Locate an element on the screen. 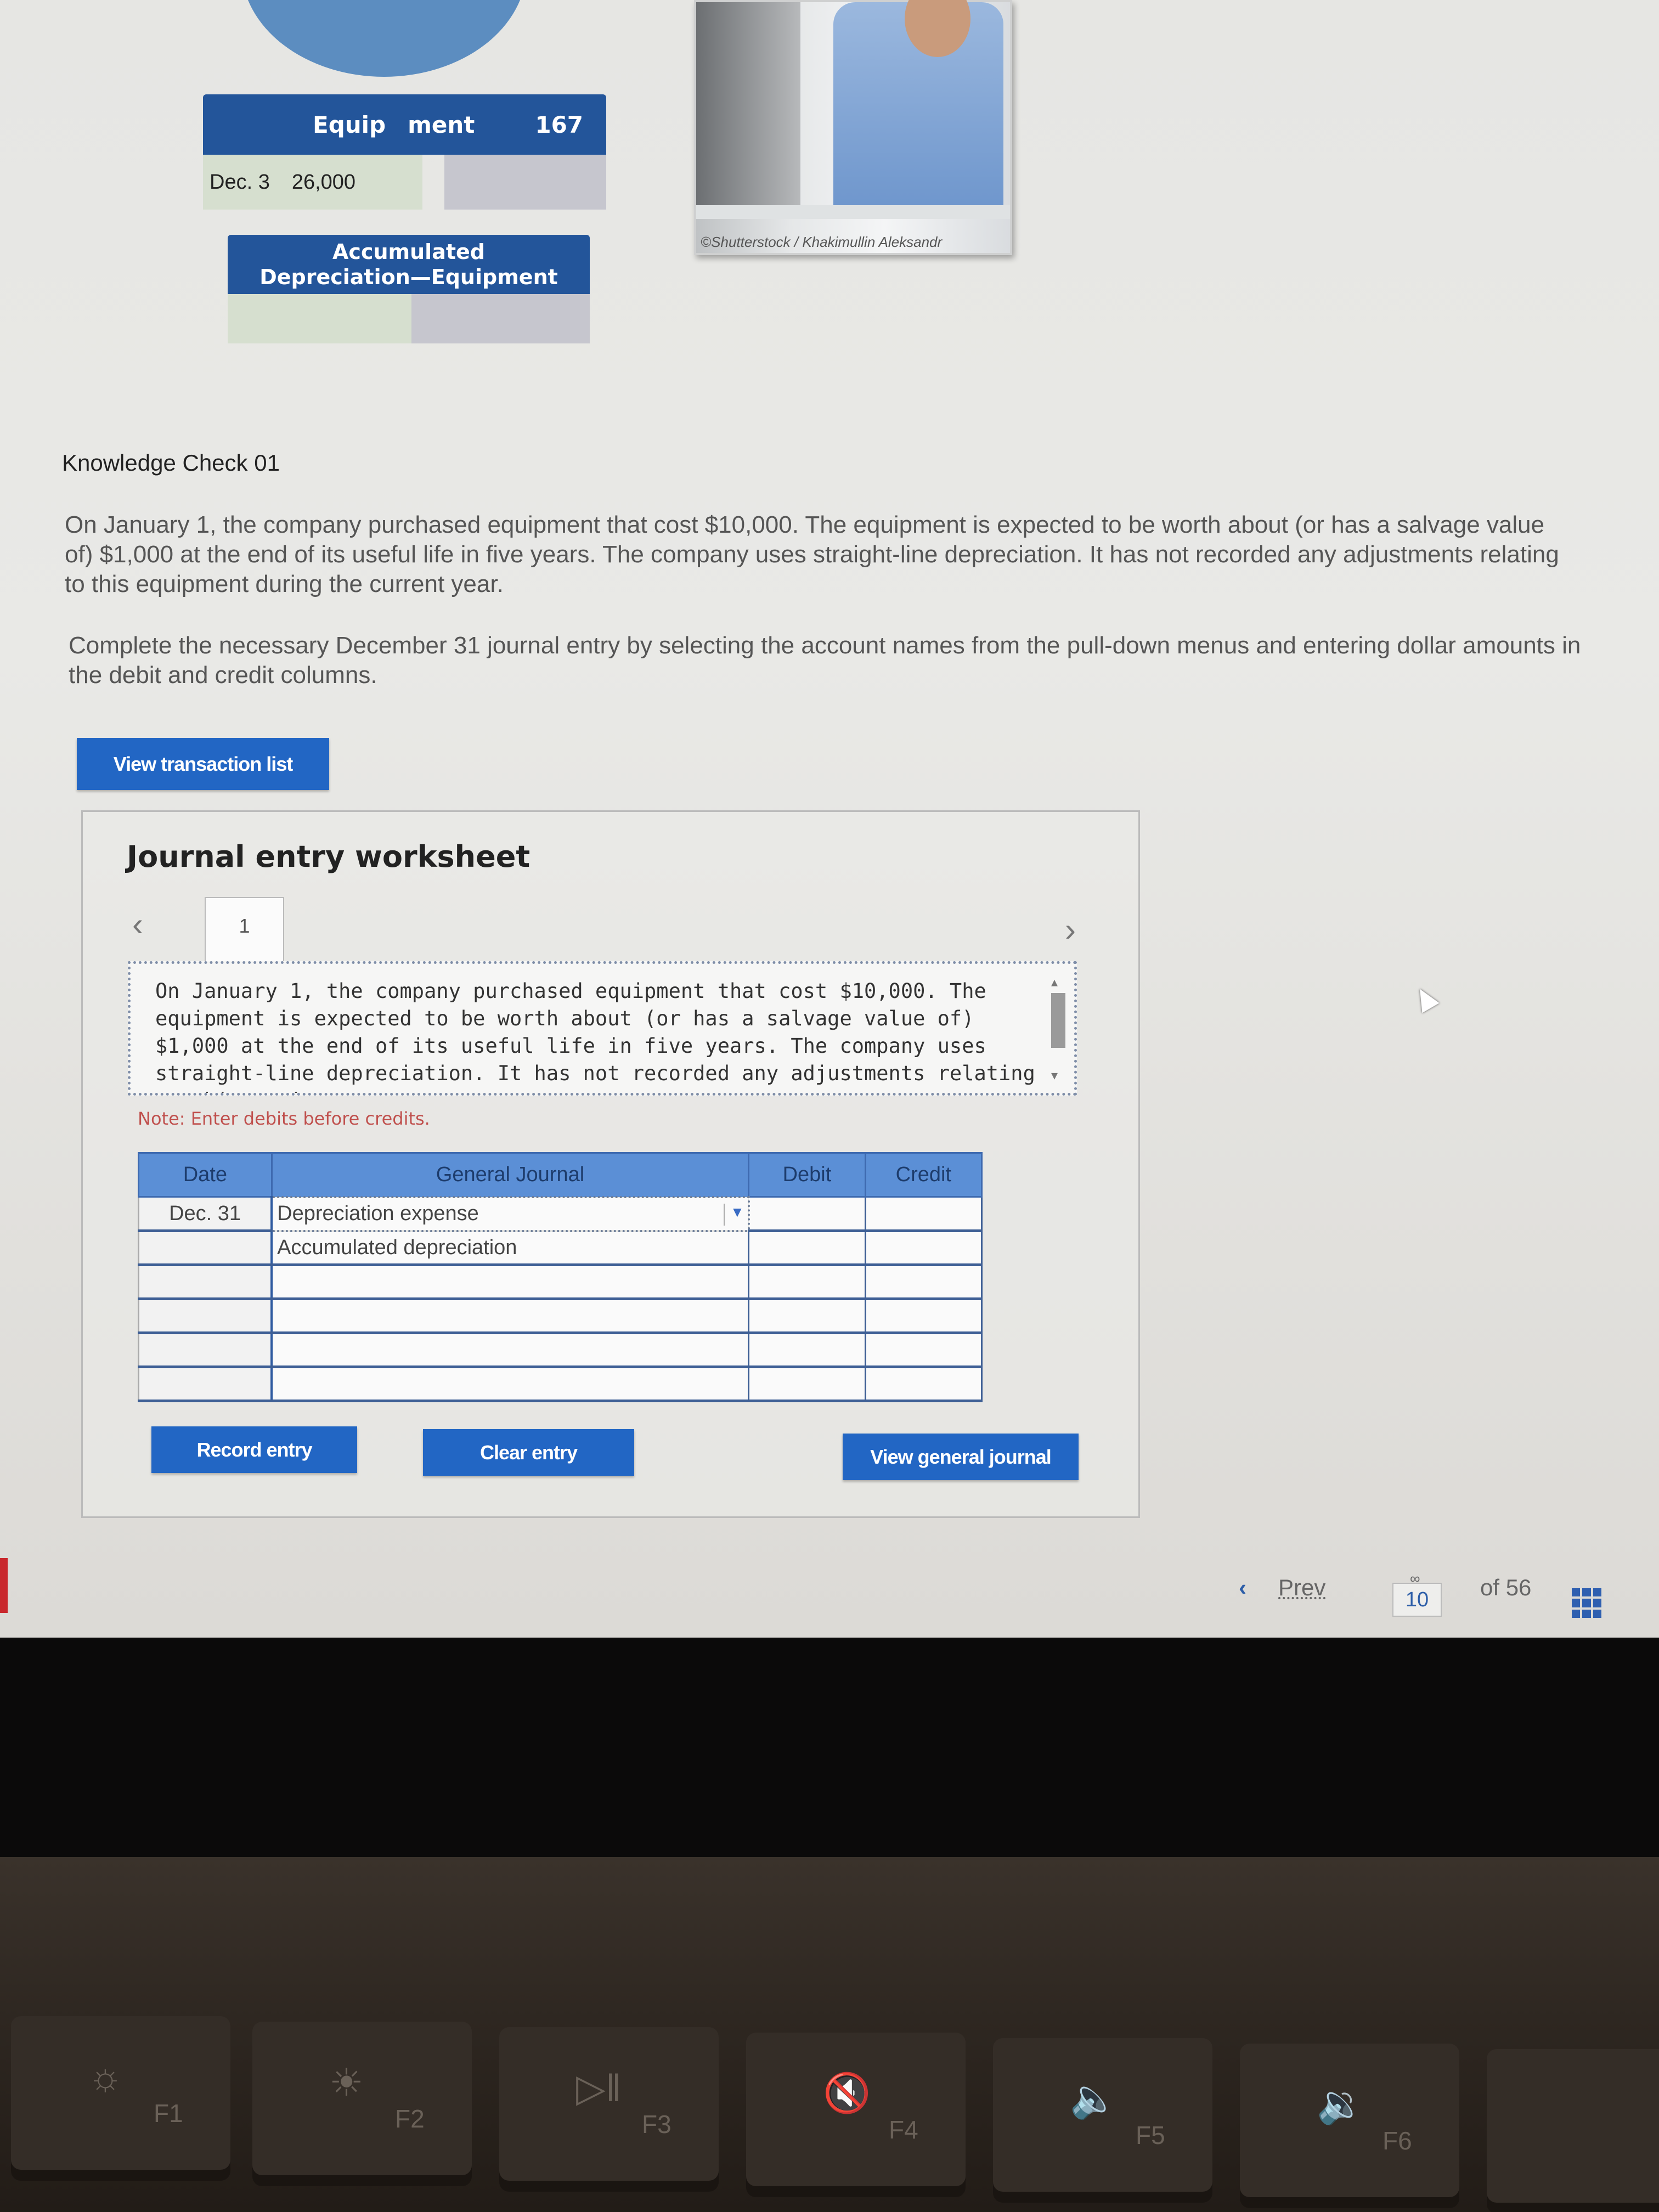 The width and height of the screenshot is (1659, 2212). volume-up-icon: 🔉 is located at coordinates (1341, 2104).